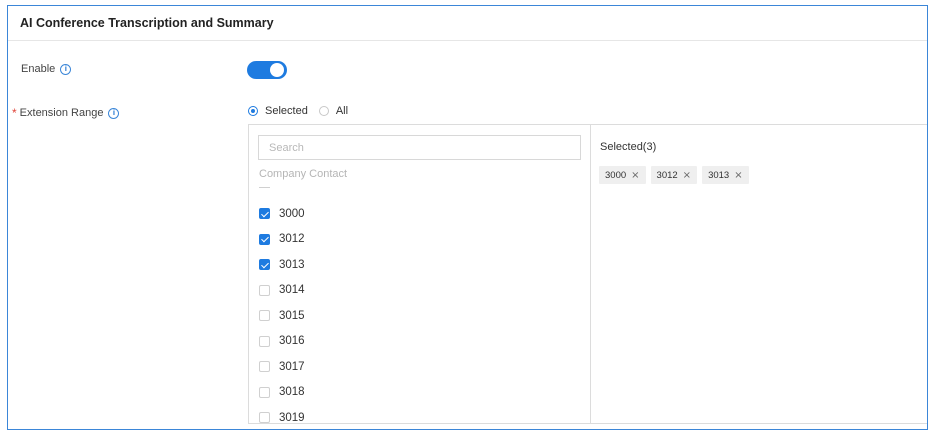 The image size is (935, 433). What do you see at coordinates (333, 111) in the screenshot?
I see `radio-all: All` at bounding box center [333, 111].